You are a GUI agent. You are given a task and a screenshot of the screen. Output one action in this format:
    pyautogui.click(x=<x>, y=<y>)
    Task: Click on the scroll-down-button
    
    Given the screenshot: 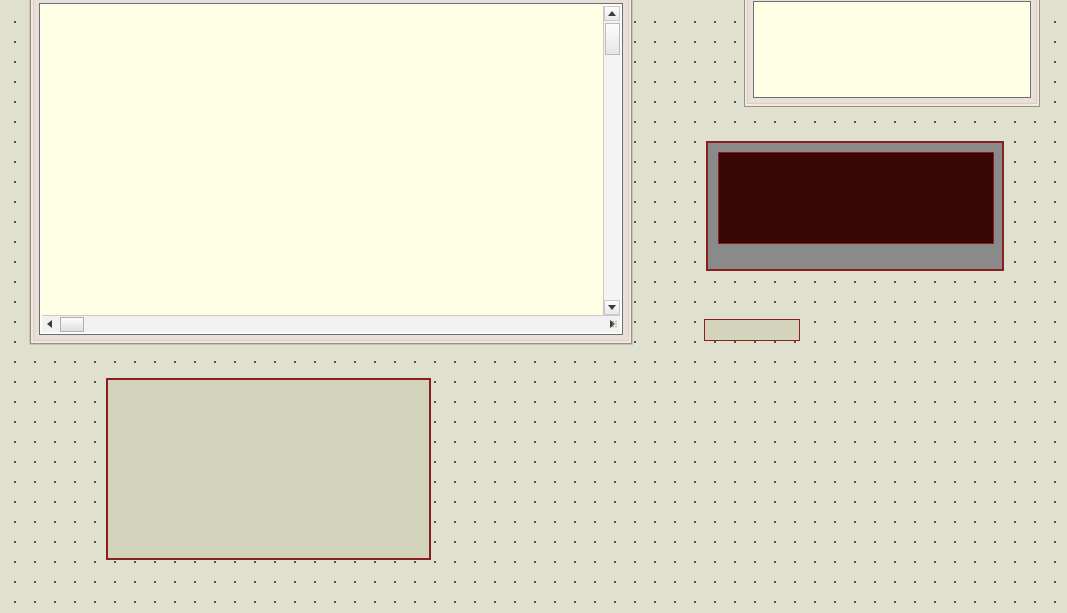 What is the action you would take?
    pyautogui.click(x=612, y=307)
    